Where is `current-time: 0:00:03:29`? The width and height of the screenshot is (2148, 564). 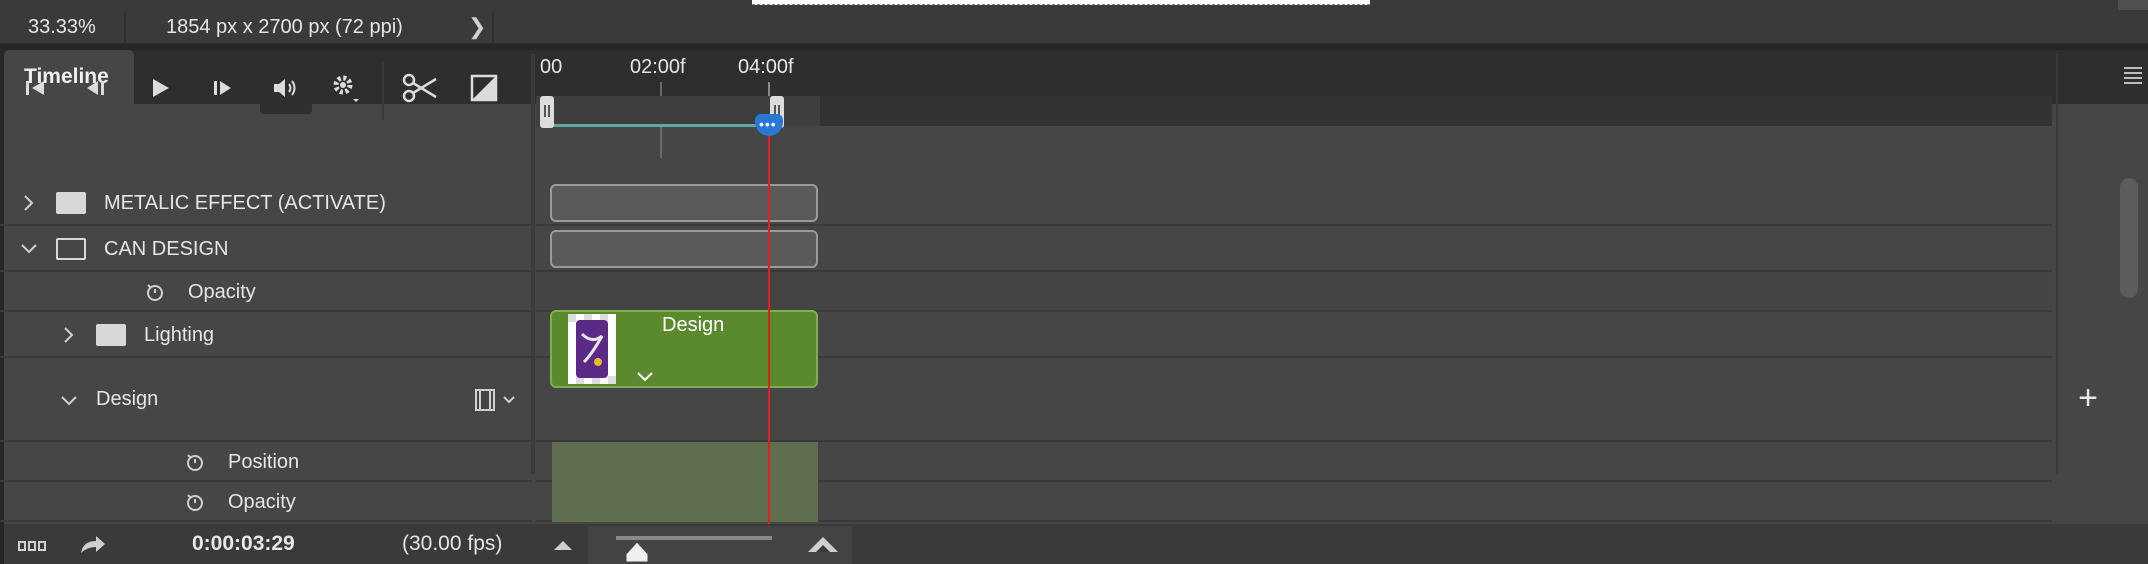
current-time: 0:00:03:29 is located at coordinates (243, 544).